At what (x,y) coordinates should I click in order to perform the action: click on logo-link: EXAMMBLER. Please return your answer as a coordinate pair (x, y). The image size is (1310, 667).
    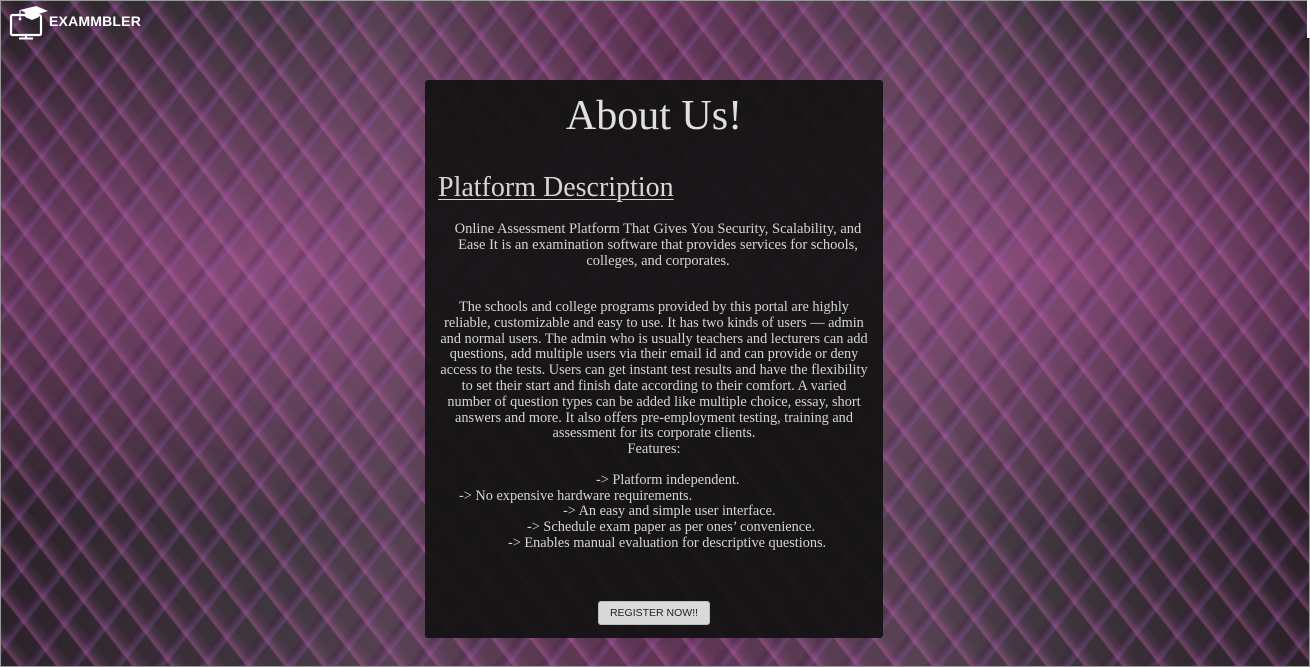
    Looking at the image, I should click on (74, 23).